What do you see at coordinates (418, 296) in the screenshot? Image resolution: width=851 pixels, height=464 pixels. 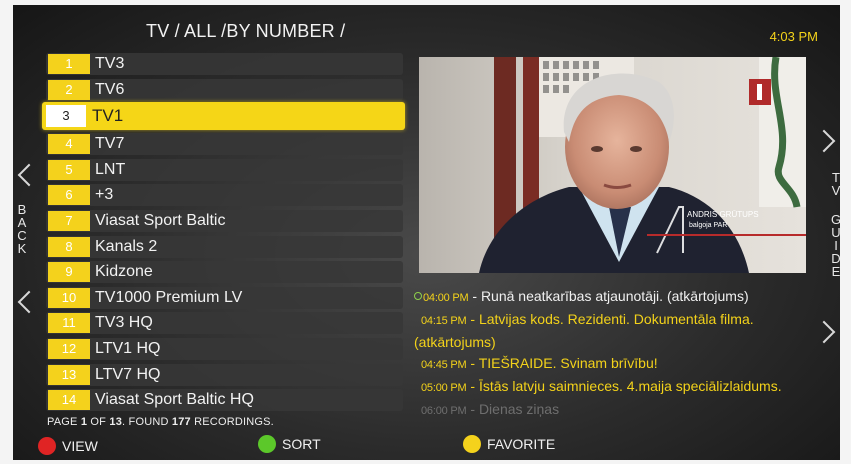 I see `now-playing-icon` at bounding box center [418, 296].